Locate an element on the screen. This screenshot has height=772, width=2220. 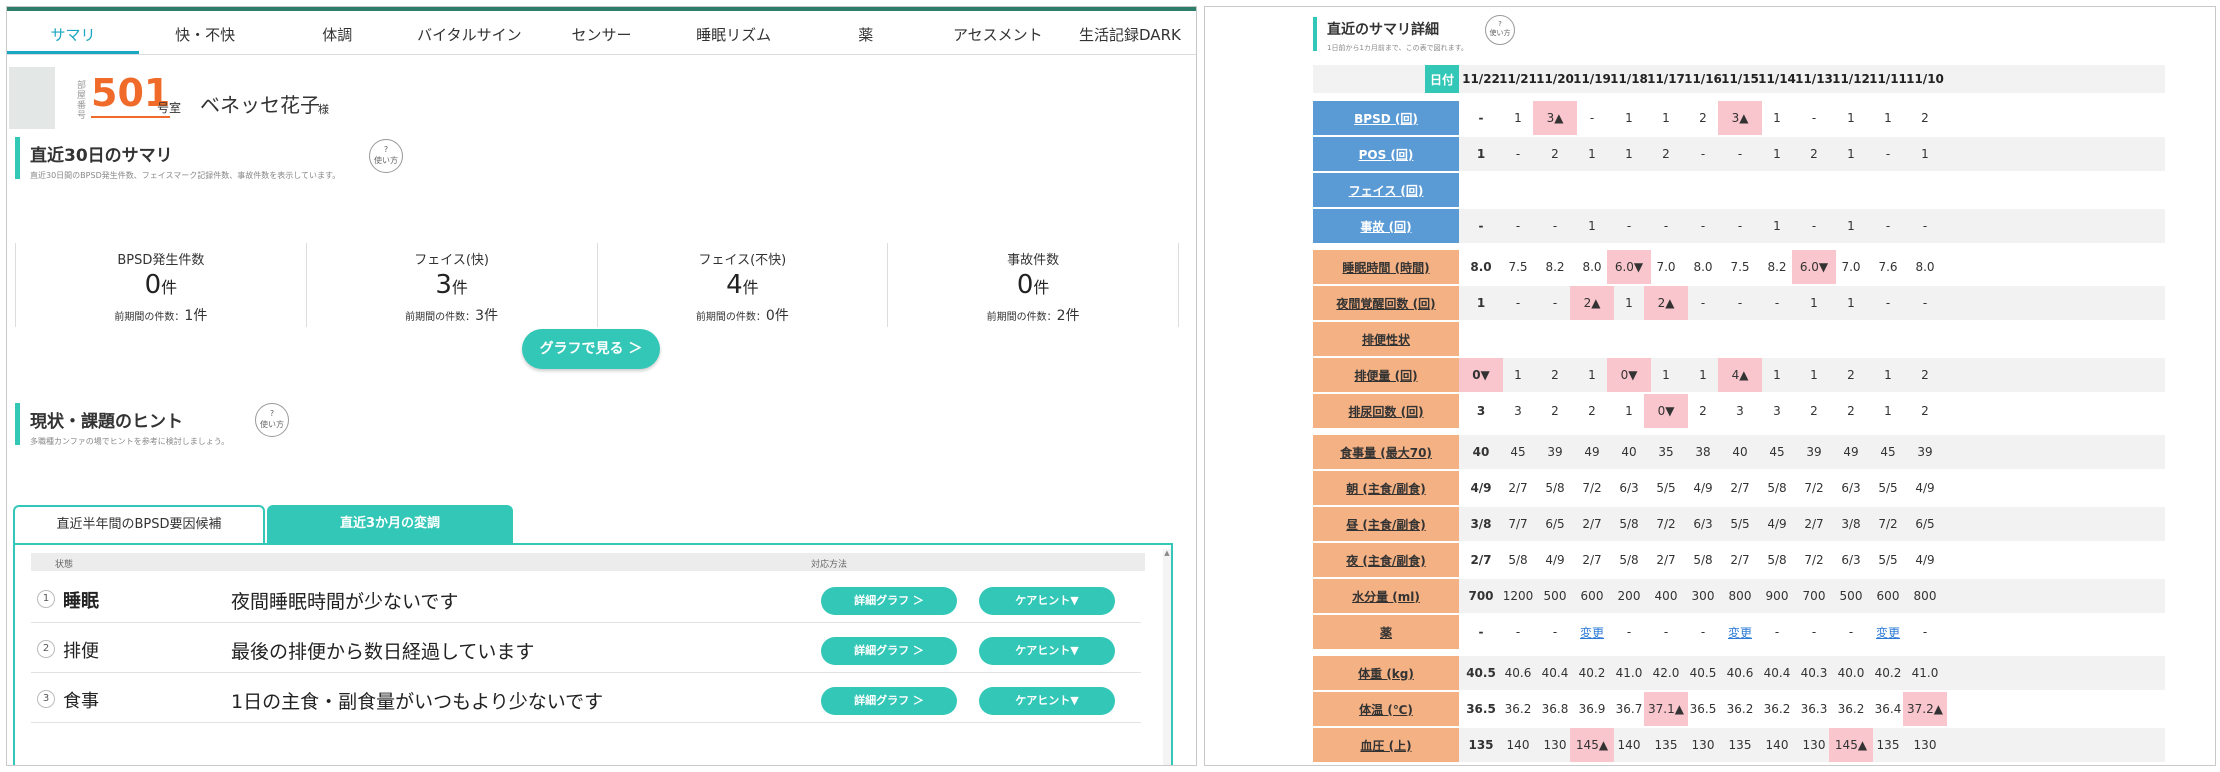
row-label: 体重 (kg) is located at coordinates (1386, 673).